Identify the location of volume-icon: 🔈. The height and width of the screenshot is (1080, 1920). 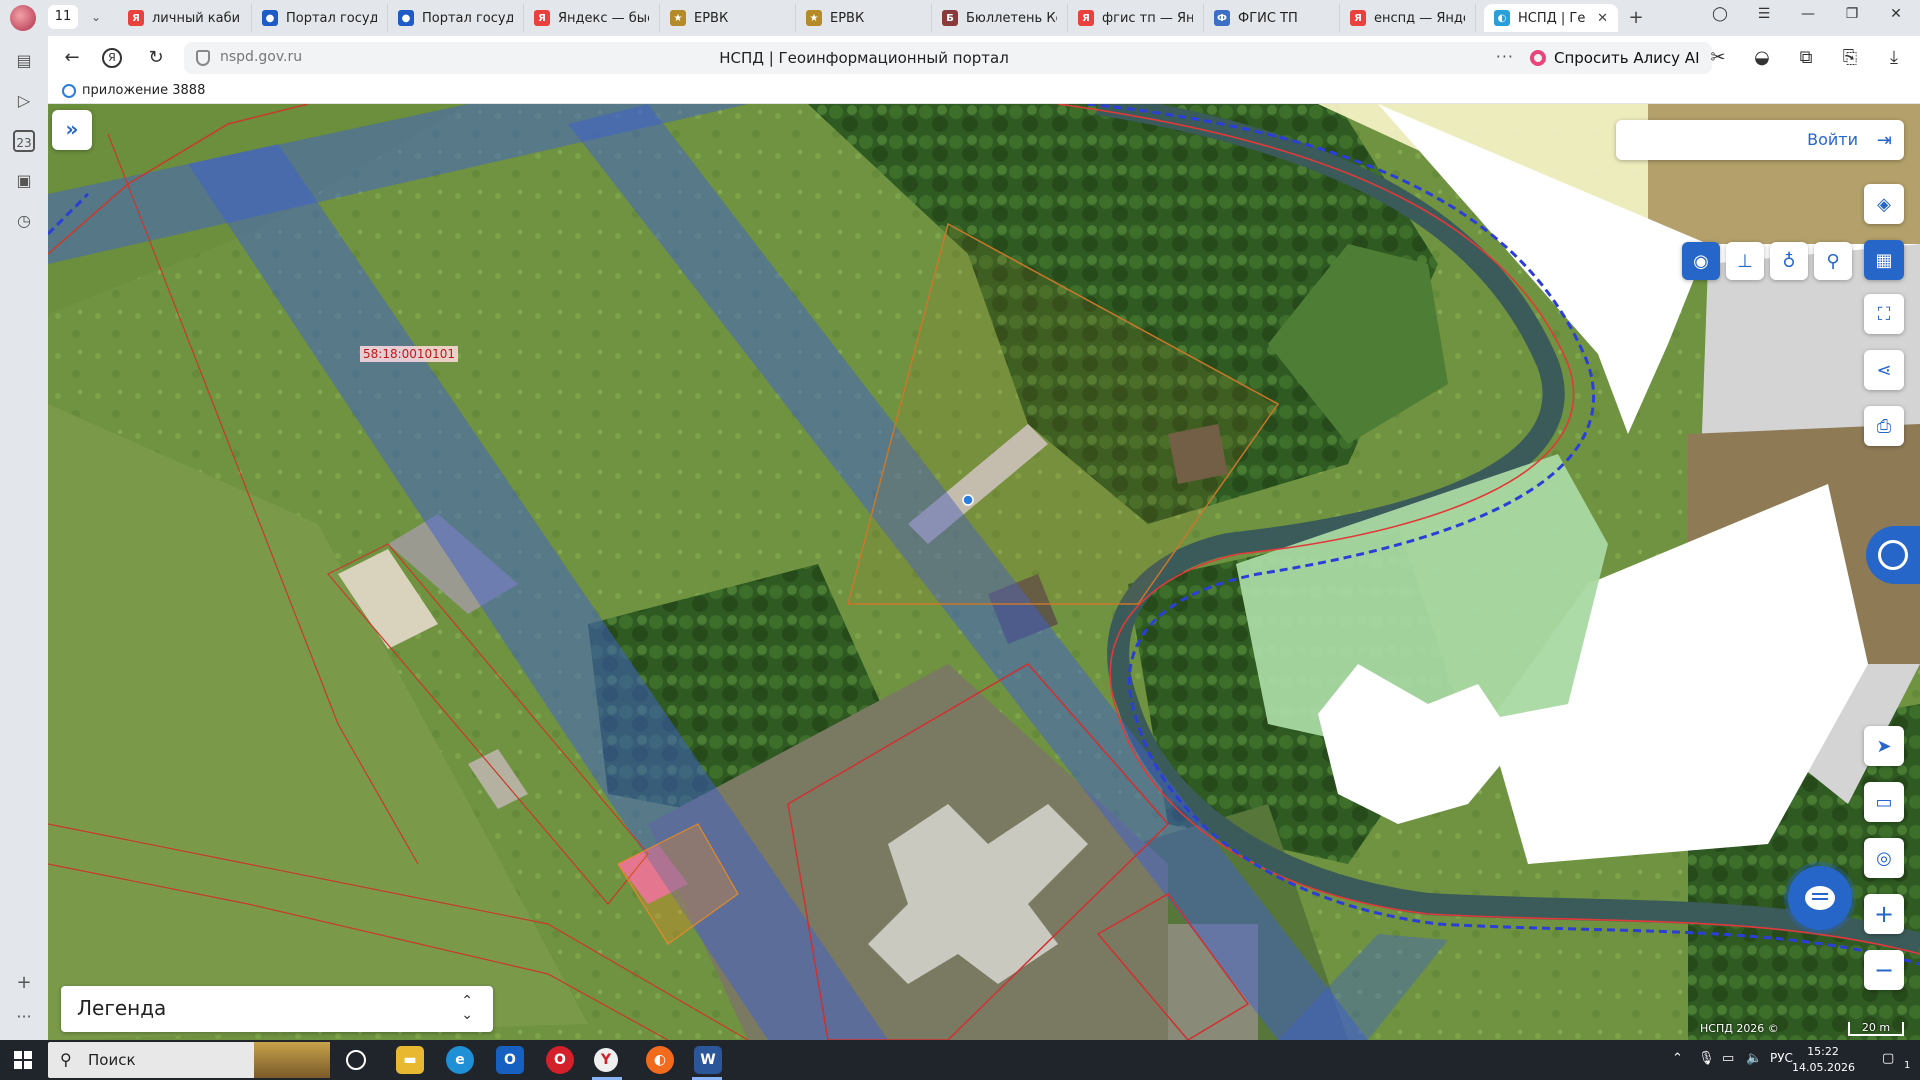
(1754, 1058).